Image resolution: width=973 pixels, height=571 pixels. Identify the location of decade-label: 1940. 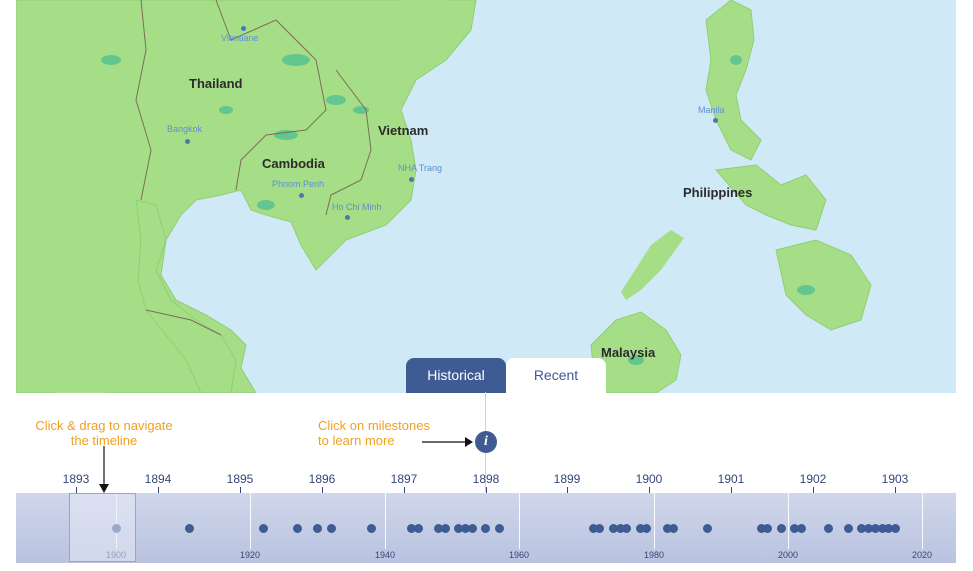
(385, 555).